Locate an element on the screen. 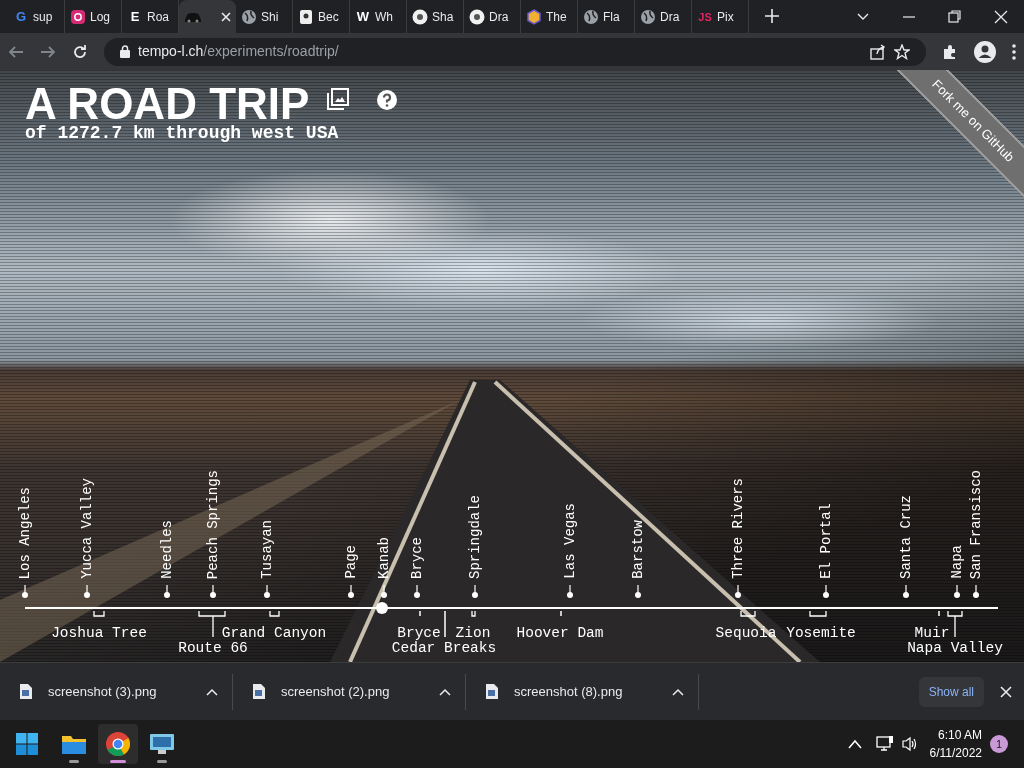  sight-label: Zion is located at coordinates (473, 633).